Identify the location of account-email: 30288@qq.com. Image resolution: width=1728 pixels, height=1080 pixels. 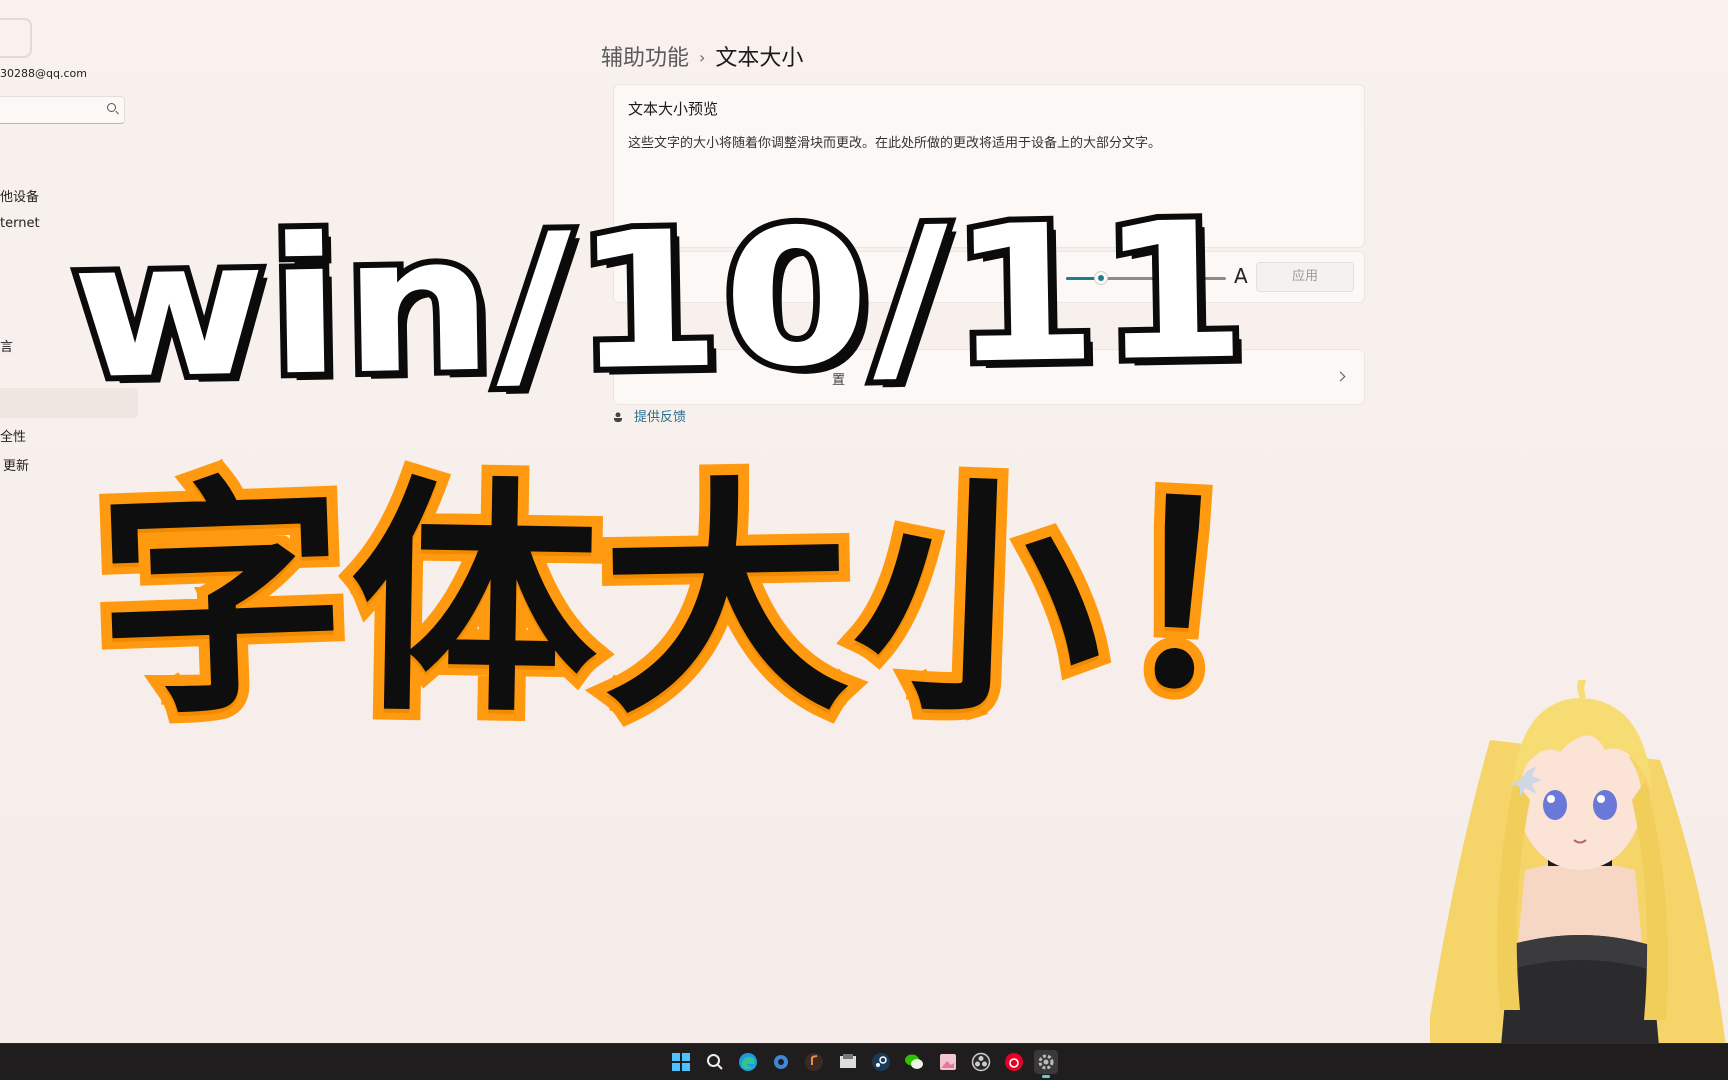
(43, 73).